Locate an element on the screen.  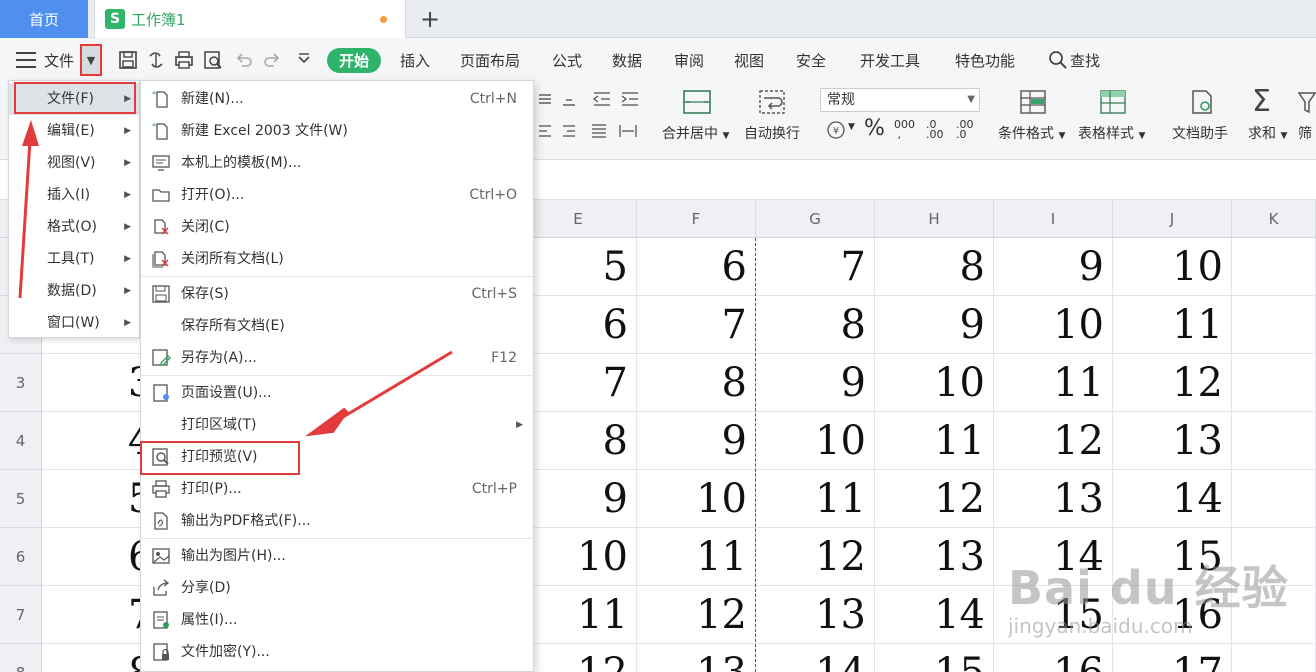
cell: 15 is located at coordinates (934, 658).